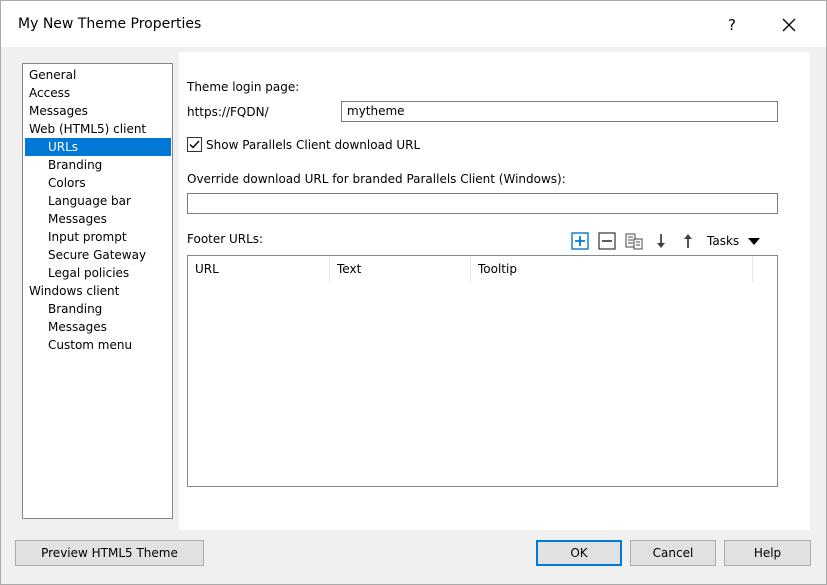 The width and height of the screenshot is (827, 585). I want to click on cancel-label: Cancel, so click(673, 553).